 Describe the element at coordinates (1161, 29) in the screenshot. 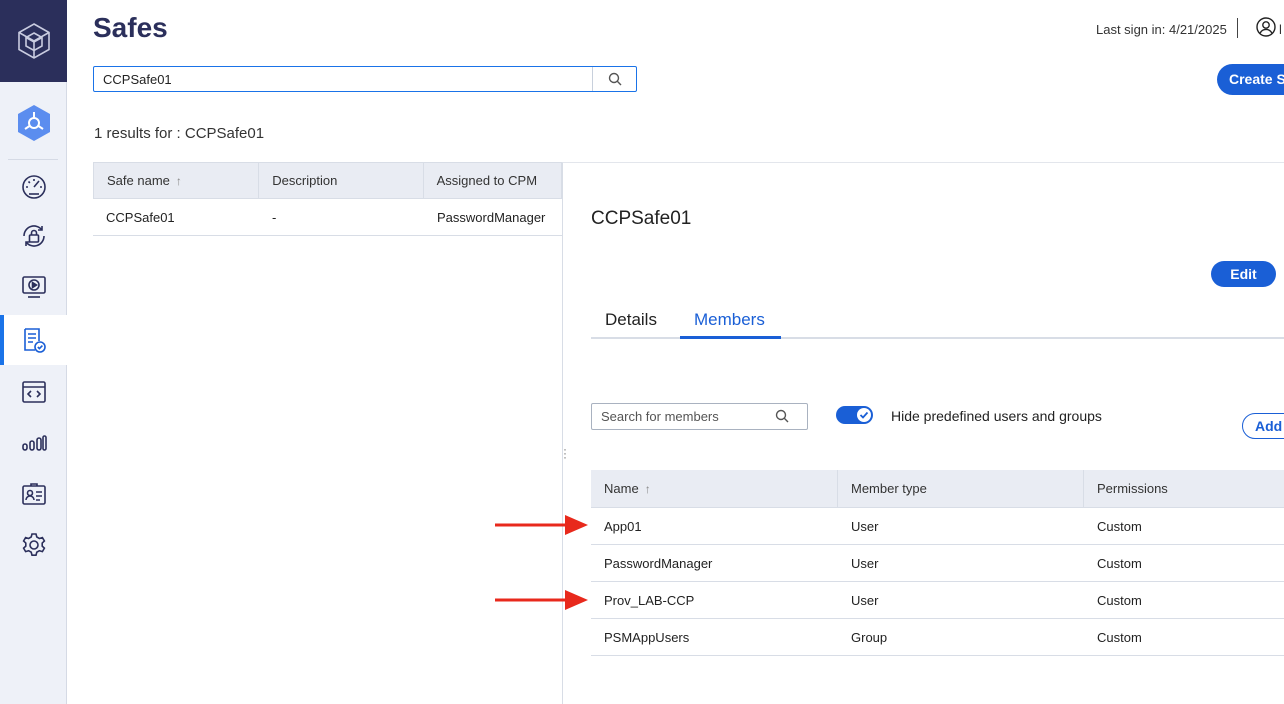

I see `last-sign-in-text: Last sign in: 4/21/2025` at that location.